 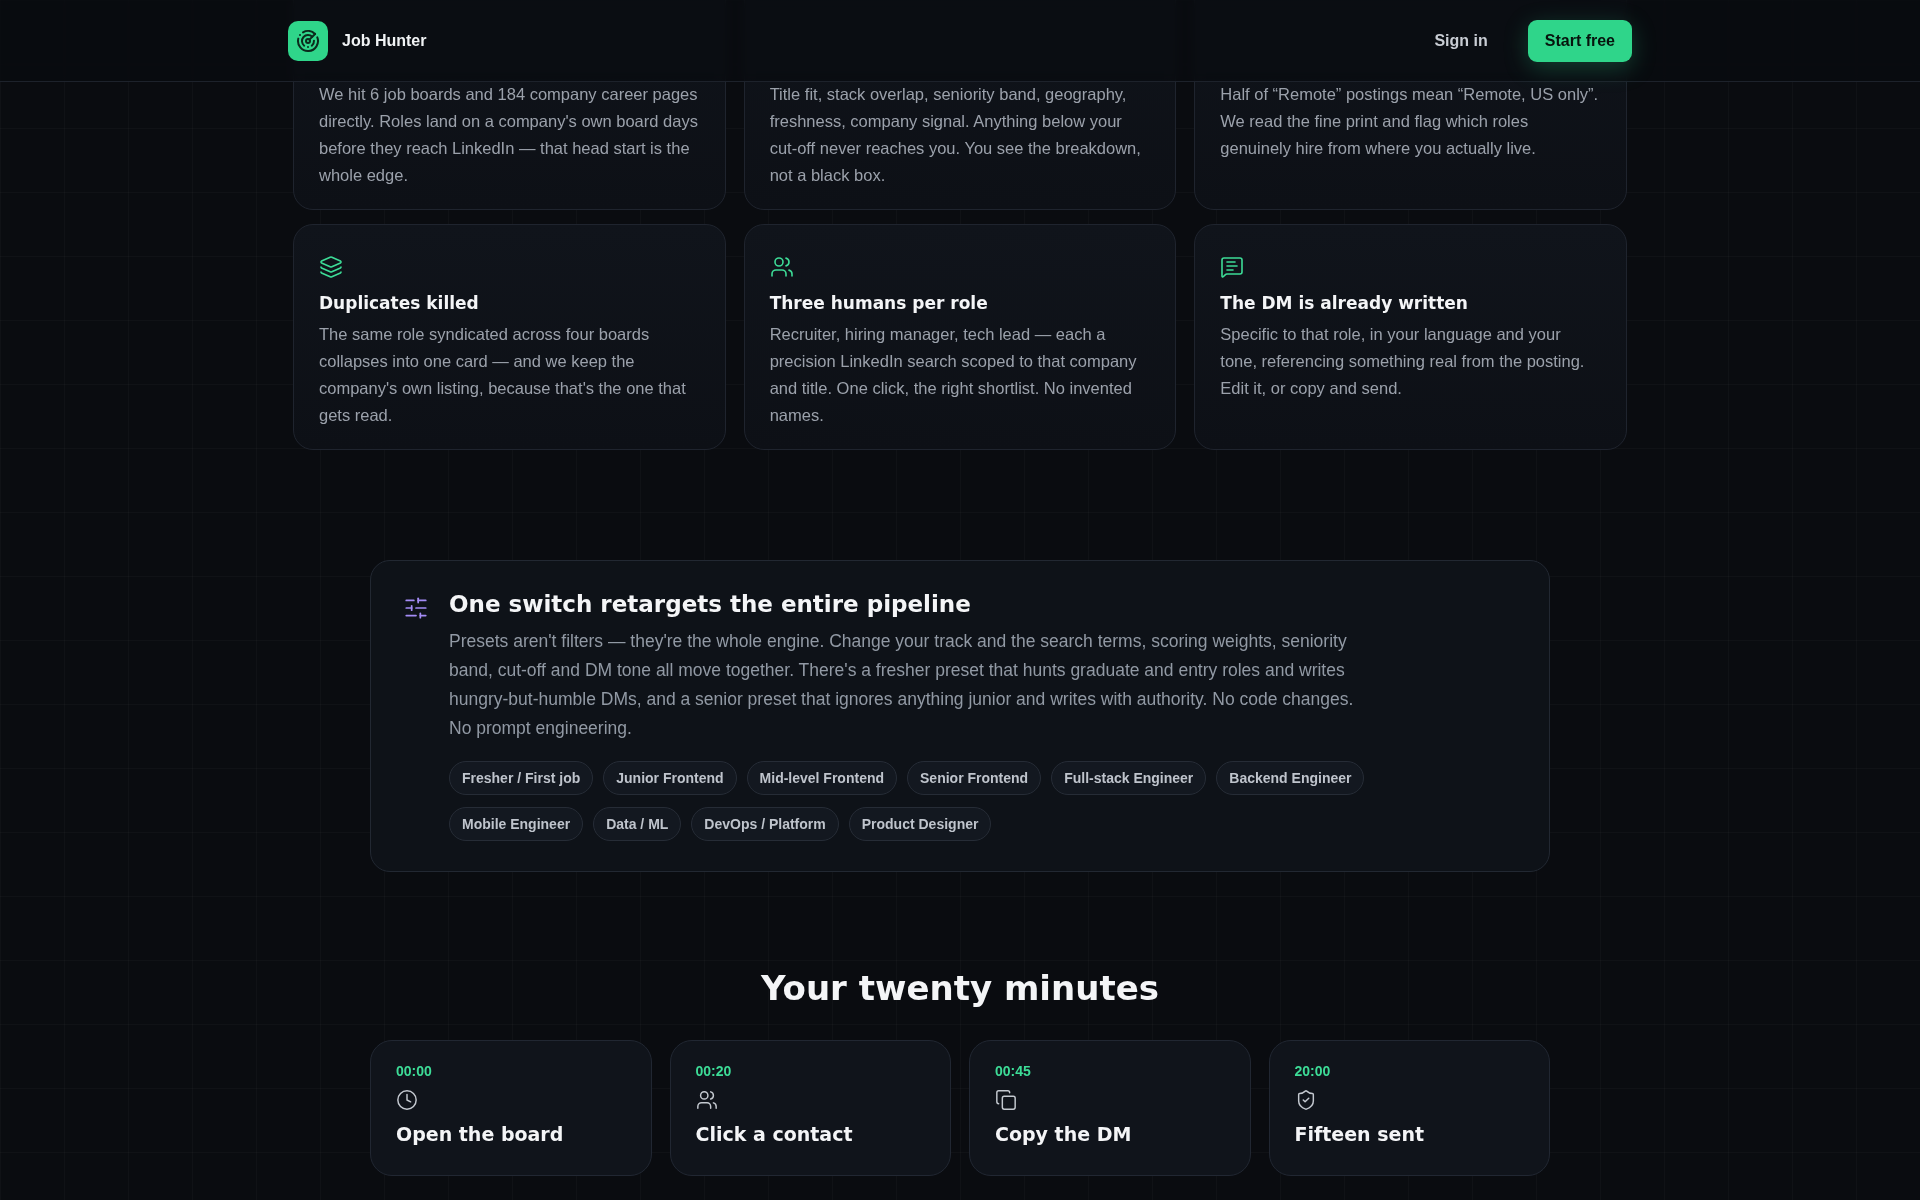 What do you see at coordinates (670, 778) in the screenshot?
I see `preset-chip: Junior Frontend` at bounding box center [670, 778].